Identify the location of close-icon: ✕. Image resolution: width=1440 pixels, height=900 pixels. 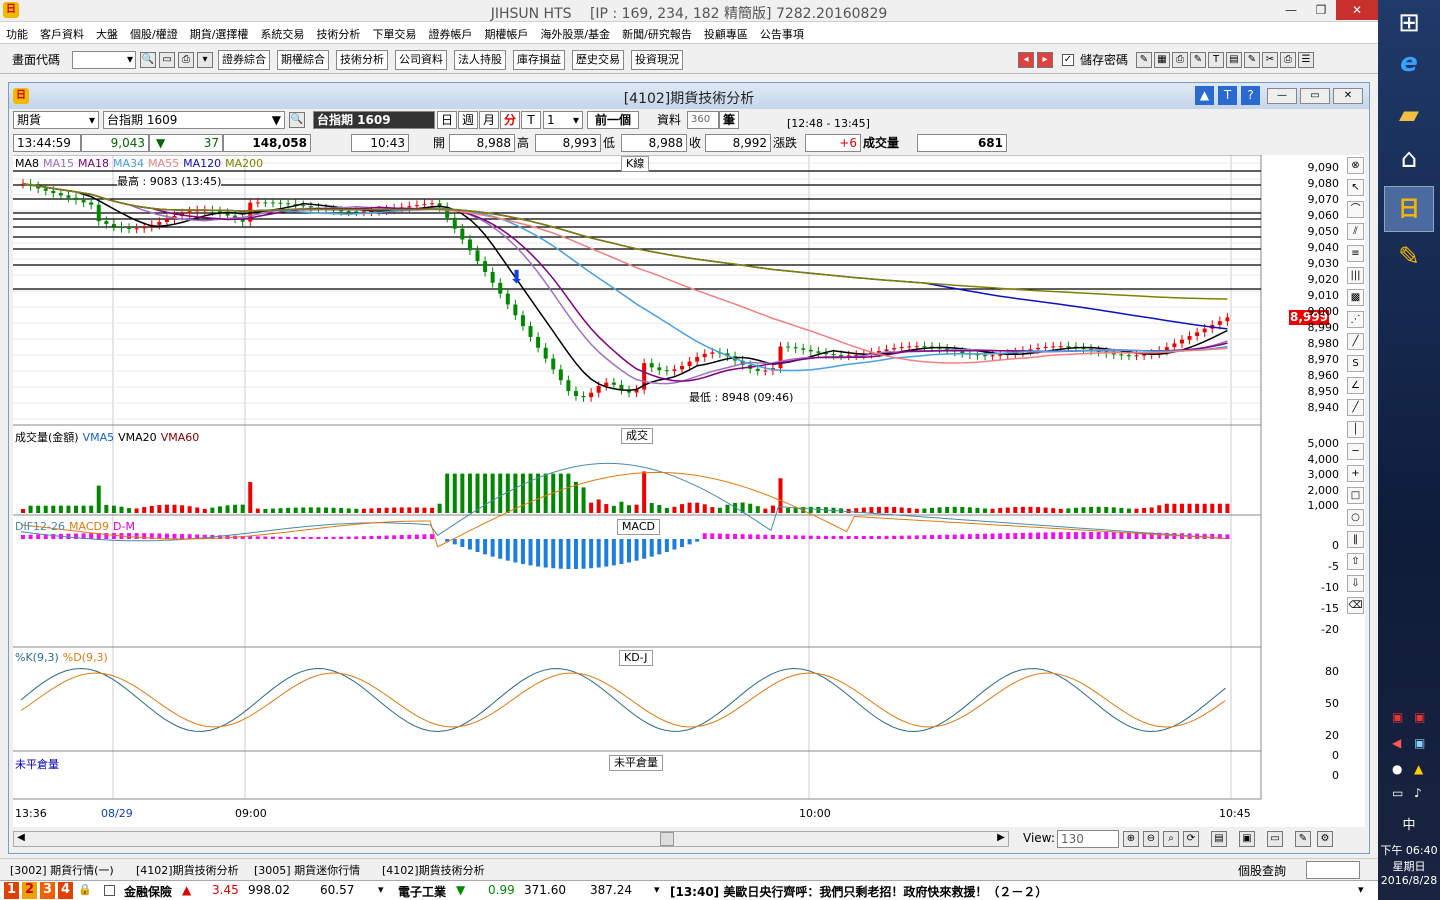
(1348, 96).